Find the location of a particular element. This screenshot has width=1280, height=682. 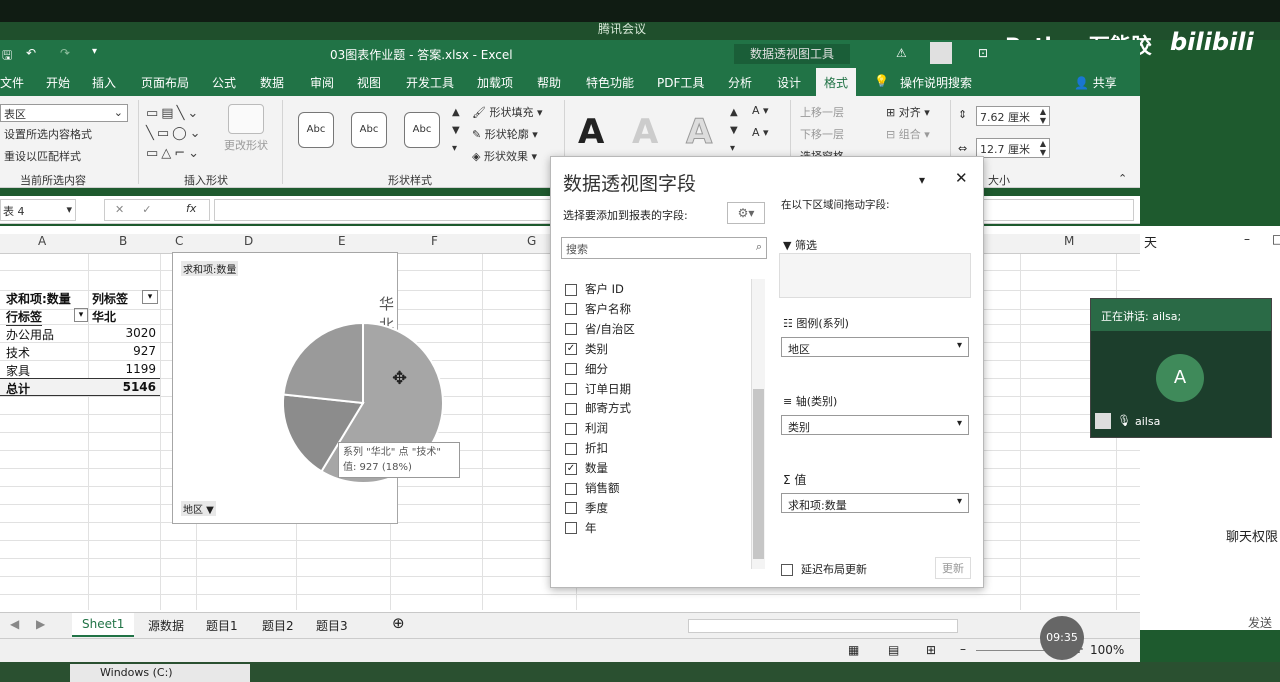

field-item: 客户 ID is located at coordinates (594, 289).